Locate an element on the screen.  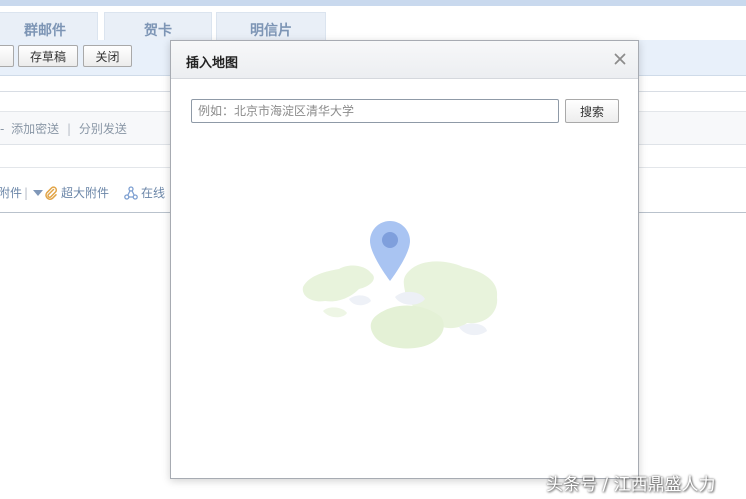
map-pin-icon is located at coordinates (390, 251).